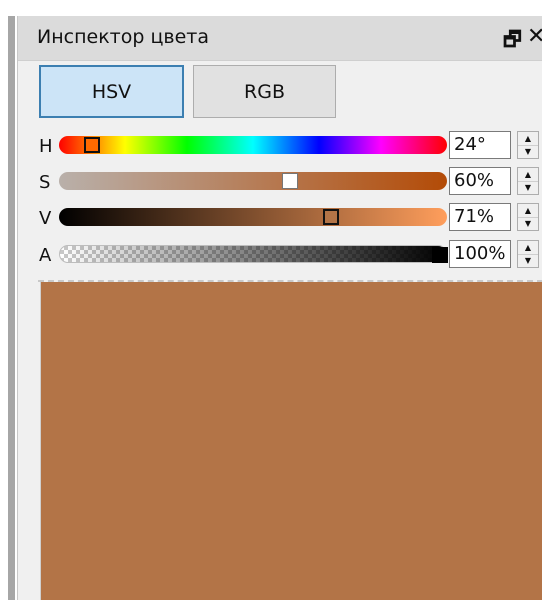 The width and height of the screenshot is (542, 600). What do you see at coordinates (92, 145) in the screenshot?
I see `hue-slider-handle` at bounding box center [92, 145].